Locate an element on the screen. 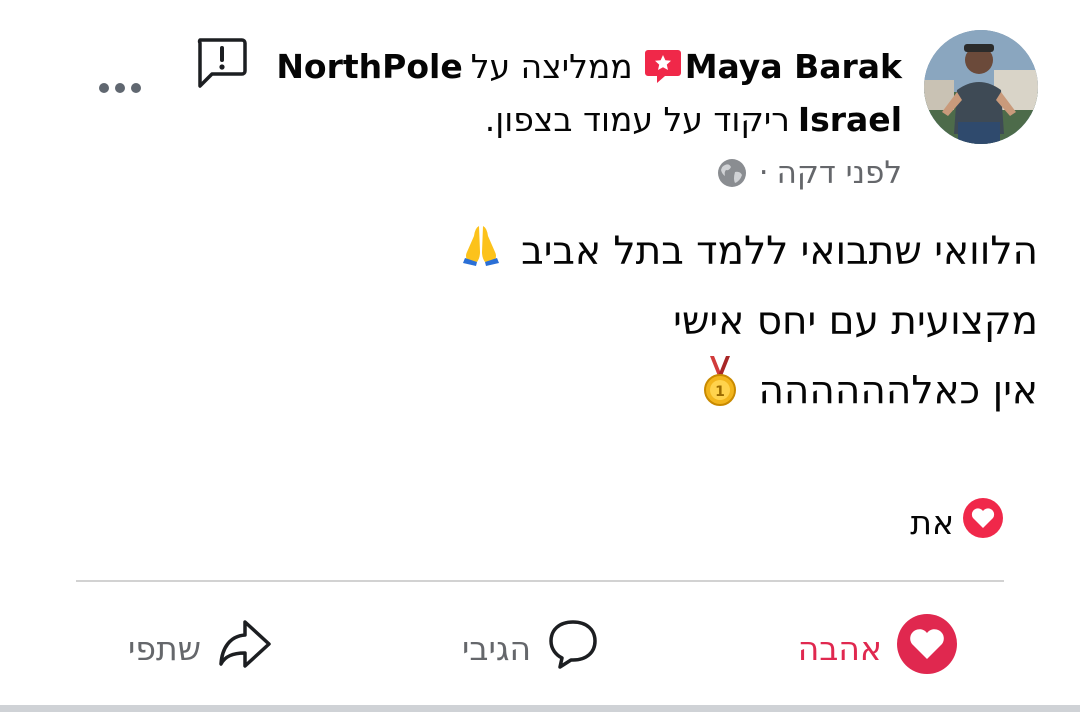 This screenshot has width=1080, height=712. context-text: ריקוד על עמוד בצפון. is located at coordinates (637, 119).